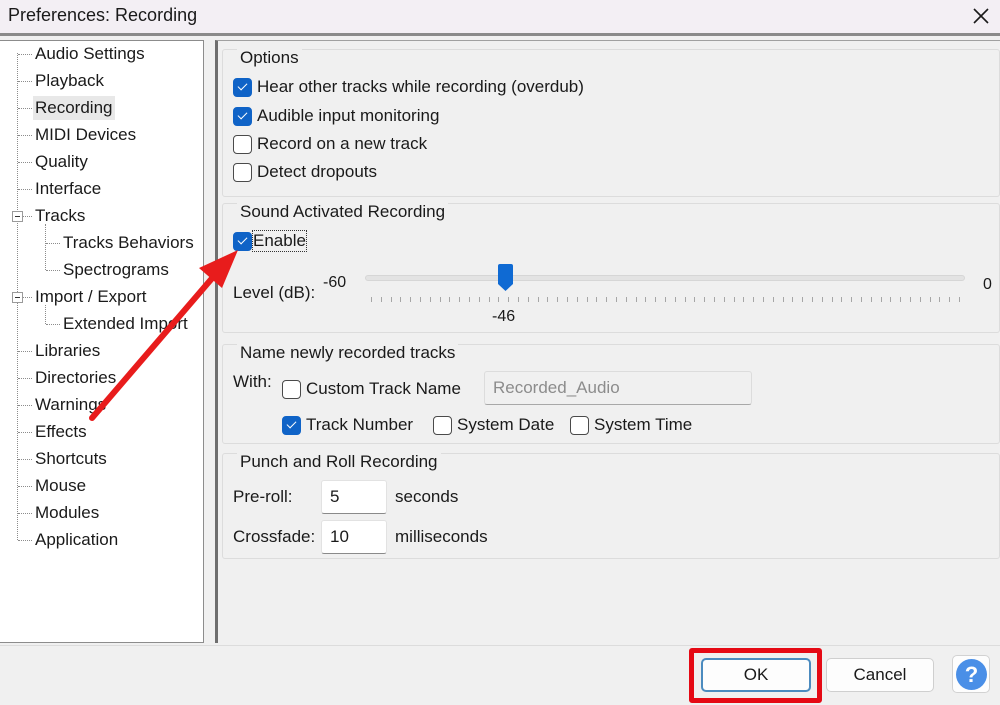  Describe the element at coordinates (347, 425) in the screenshot. I see `track-number-checkbox: Track Number` at that location.